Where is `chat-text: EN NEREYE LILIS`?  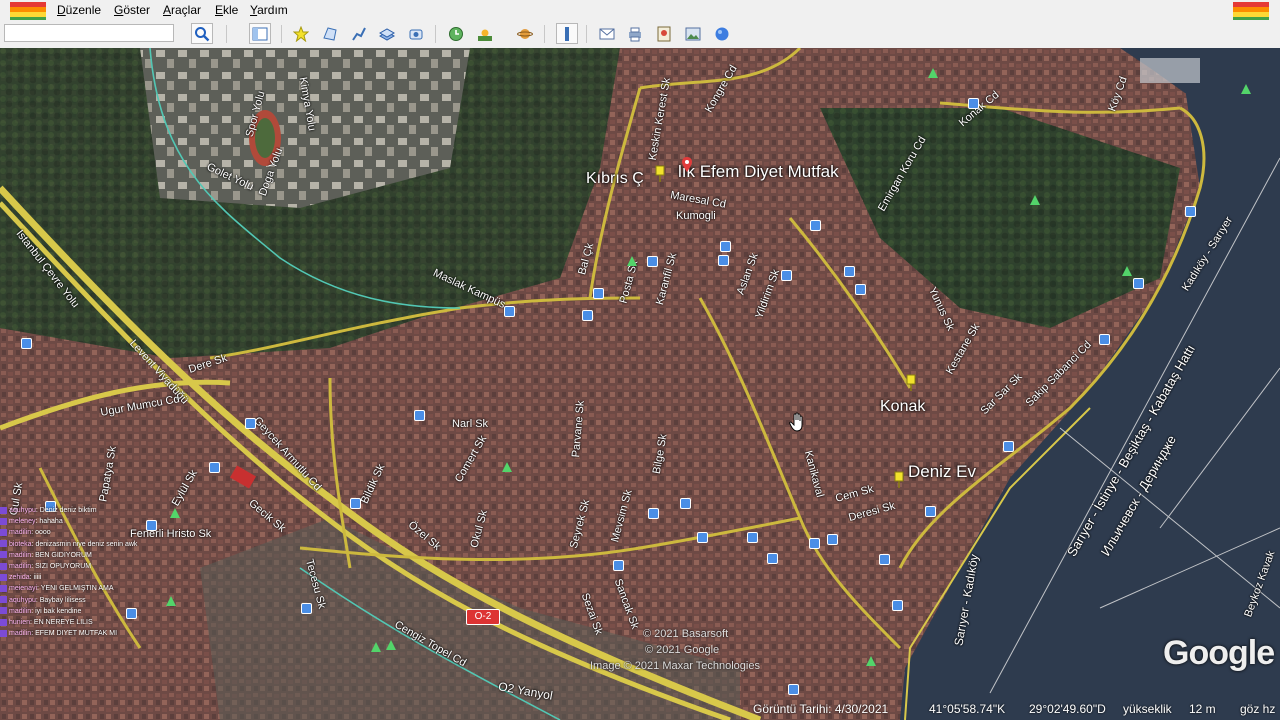 chat-text: EN NEREYE LILIS is located at coordinates (63, 623).